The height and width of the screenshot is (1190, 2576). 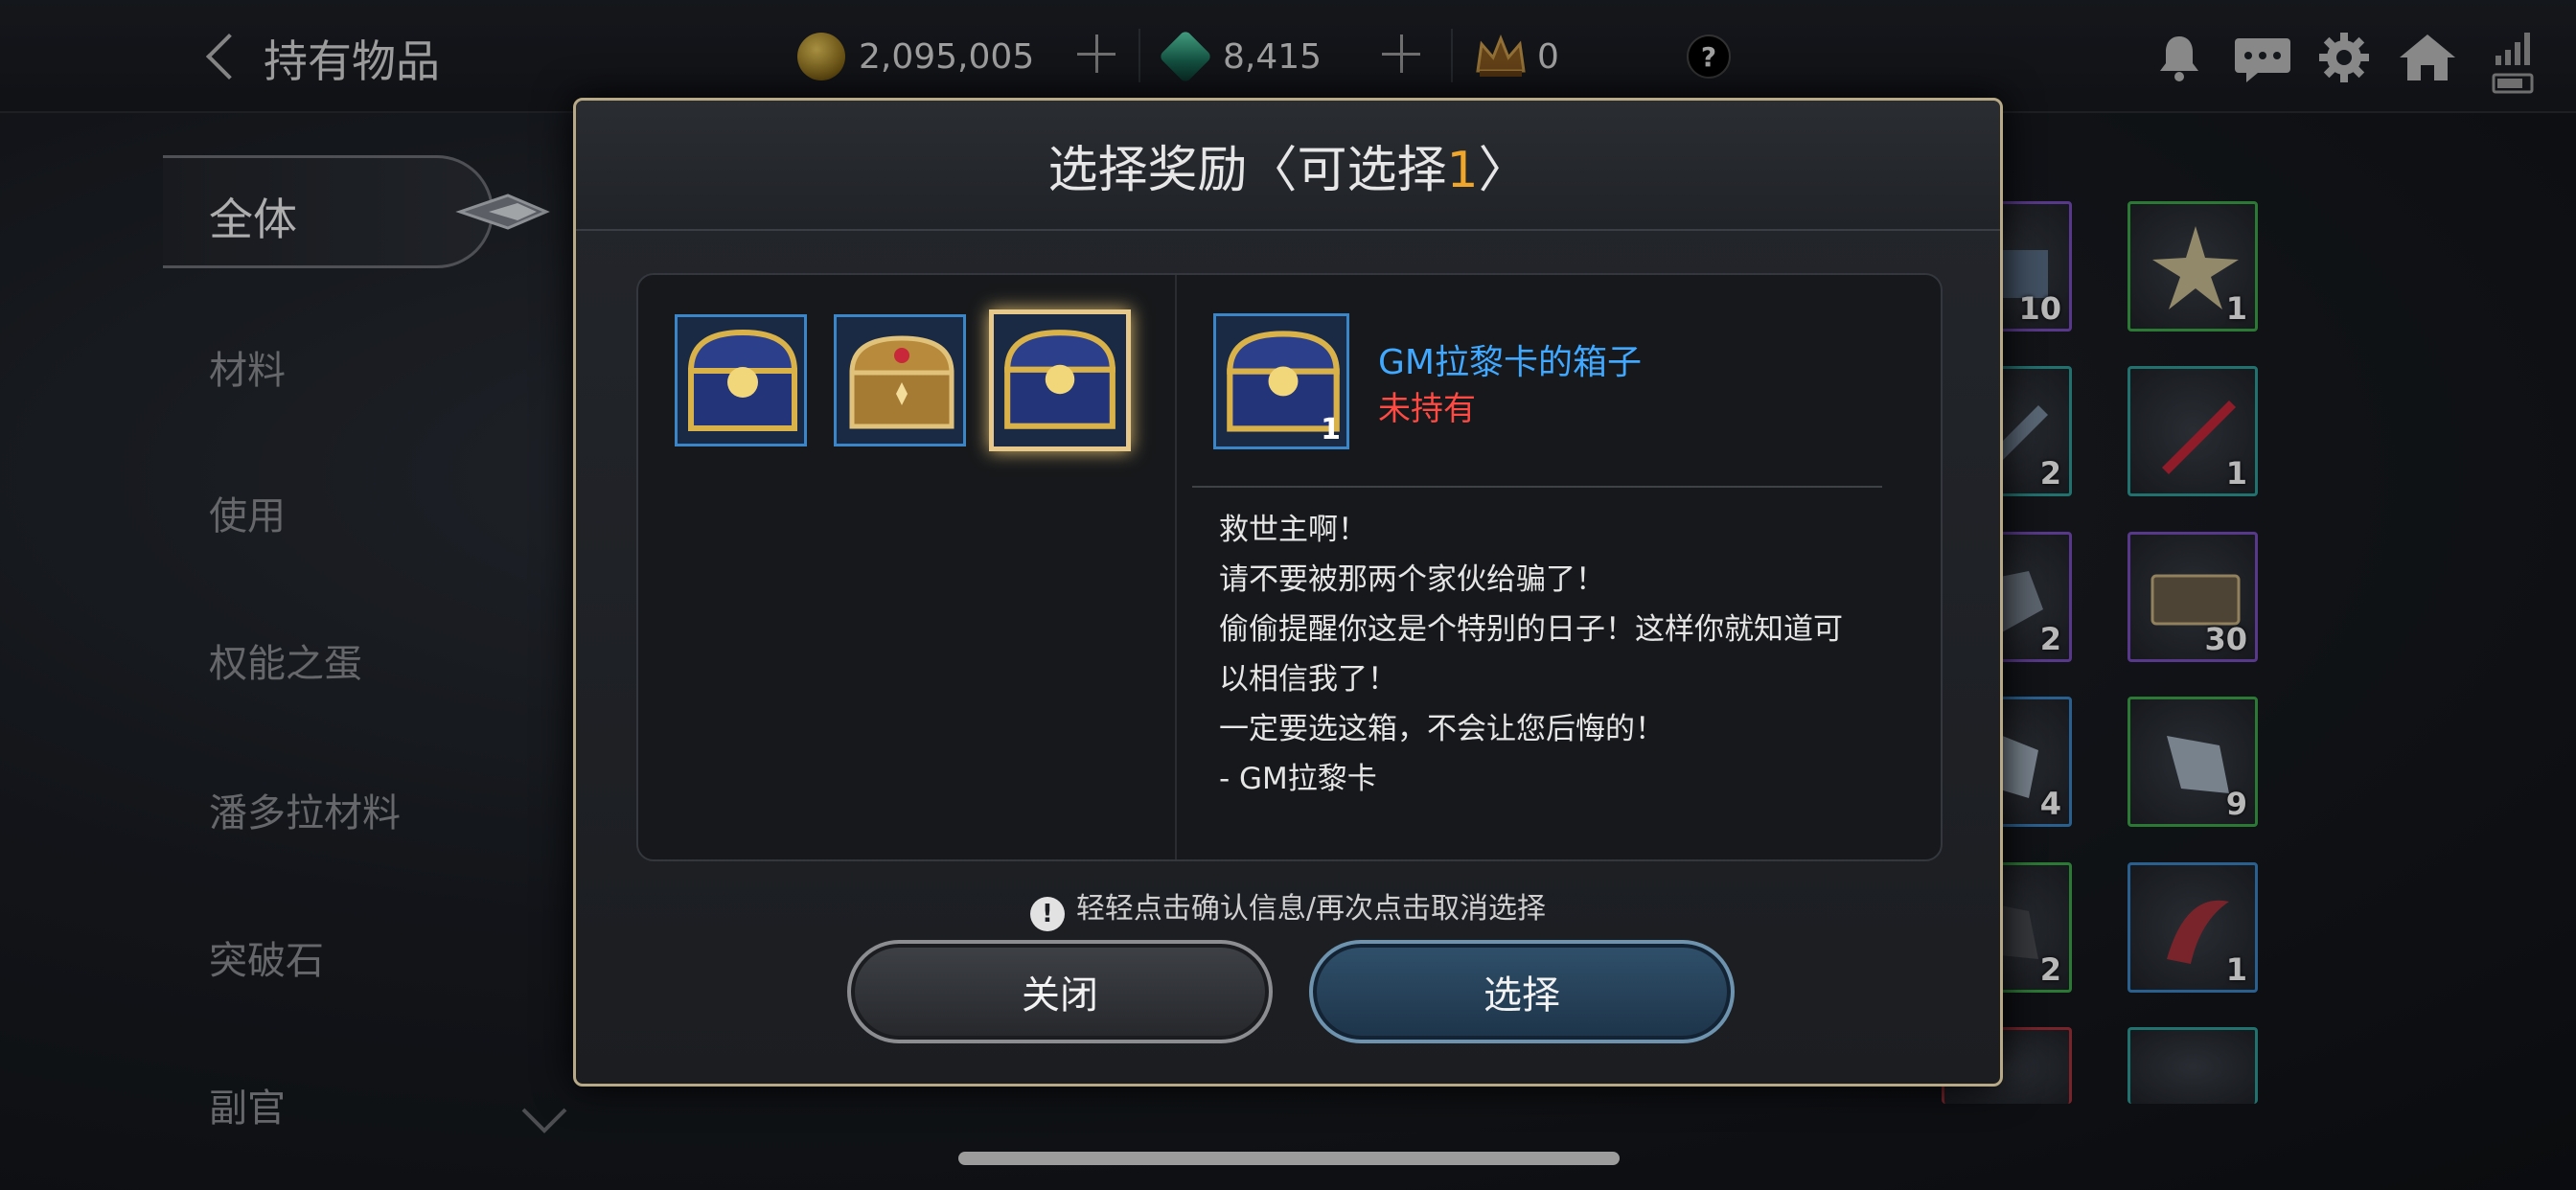 What do you see at coordinates (1331, 429) in the screenshot?
I see `item-count: 1` at bounding box center [1331, 429].